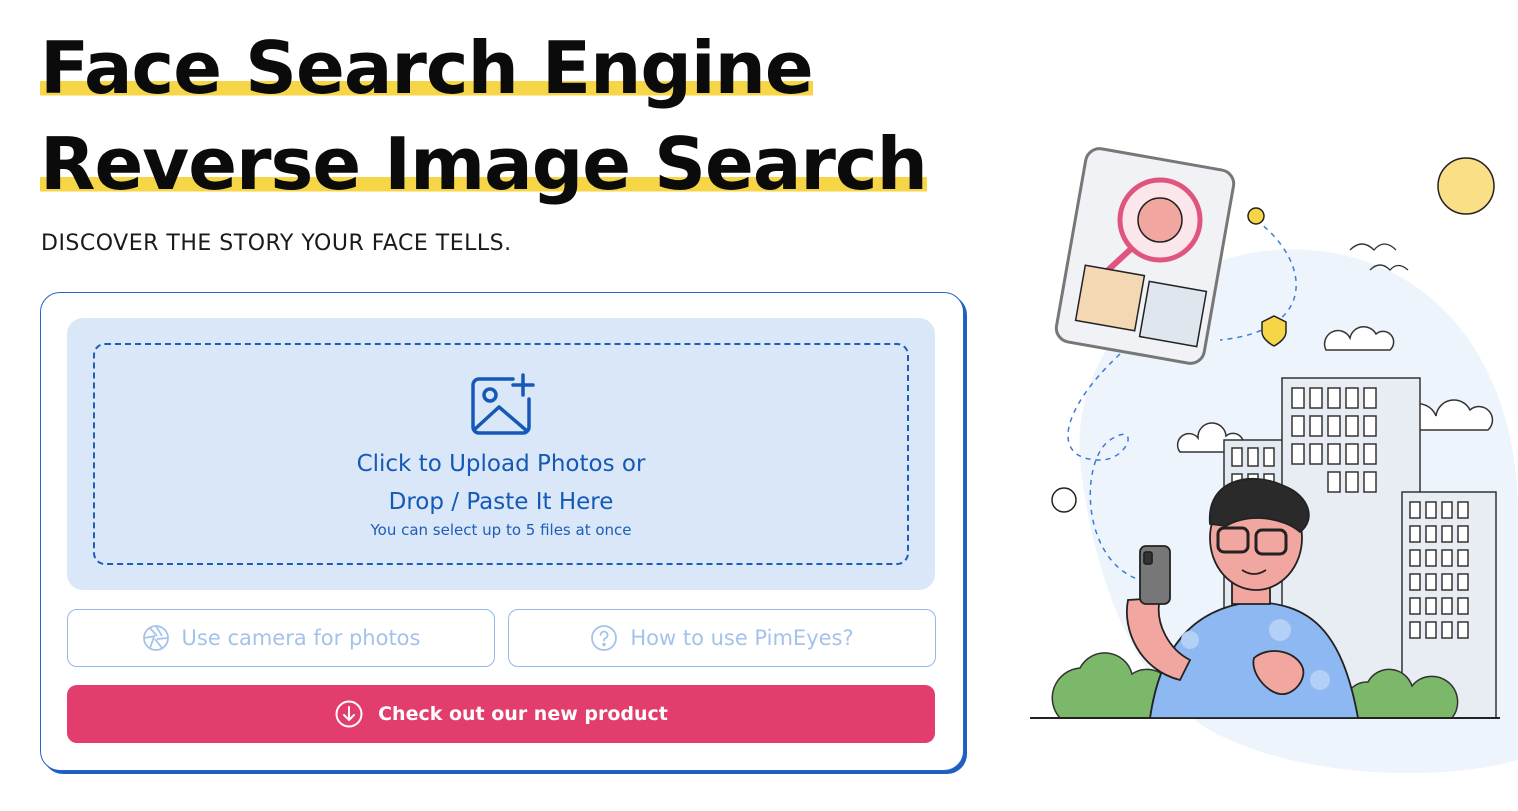  Describe the element at coordinates (742, 638) in the screenshot. I see `how-to-use-label: How to use PimEyes?` at that location.